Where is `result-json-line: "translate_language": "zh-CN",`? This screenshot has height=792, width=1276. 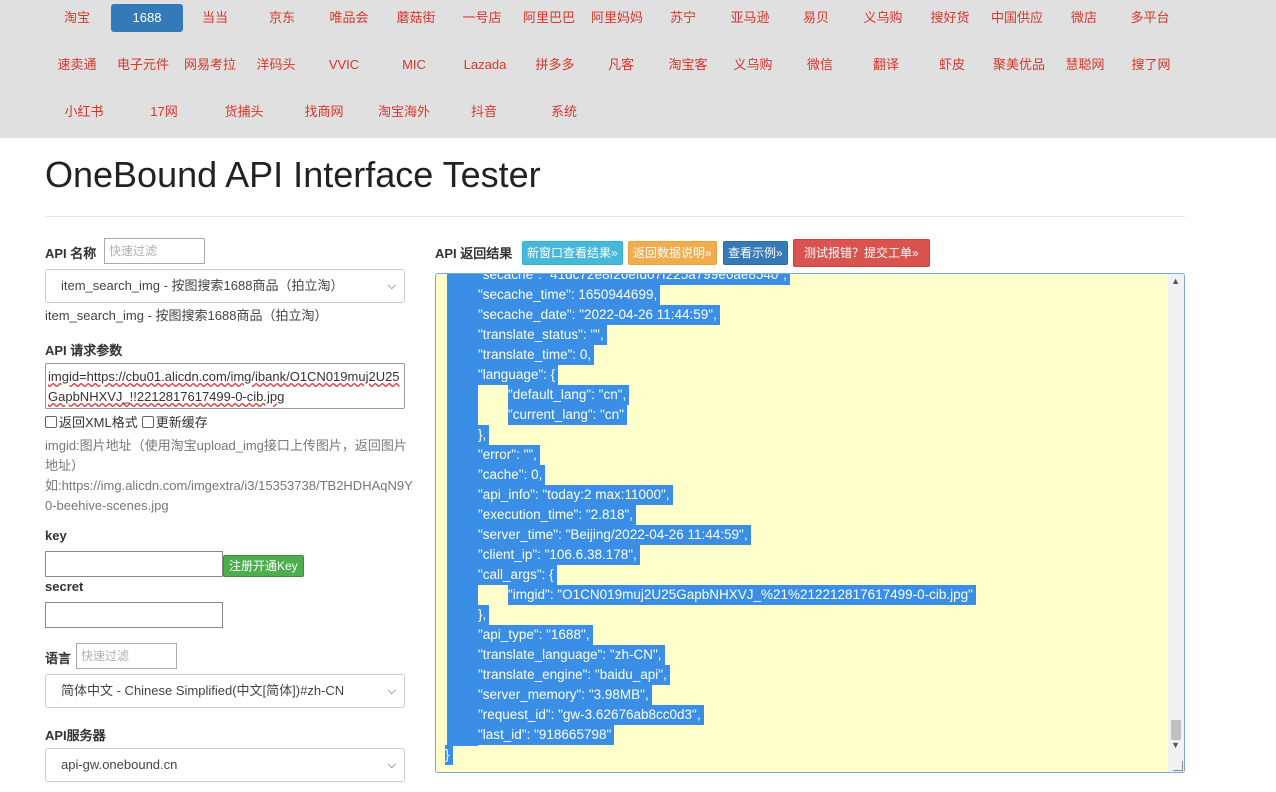
result-json-line: "translate_language": "zh-CN", is located at coordinates (571, 655).